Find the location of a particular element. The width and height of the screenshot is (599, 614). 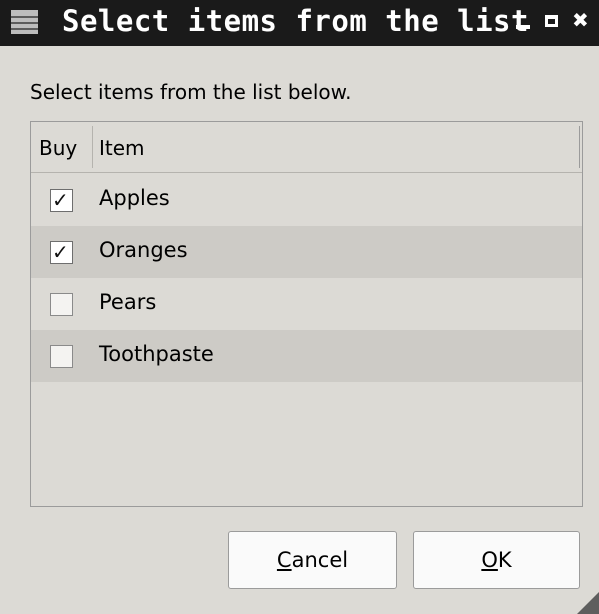

window-menu-icon is located at coordinates (24, 22).